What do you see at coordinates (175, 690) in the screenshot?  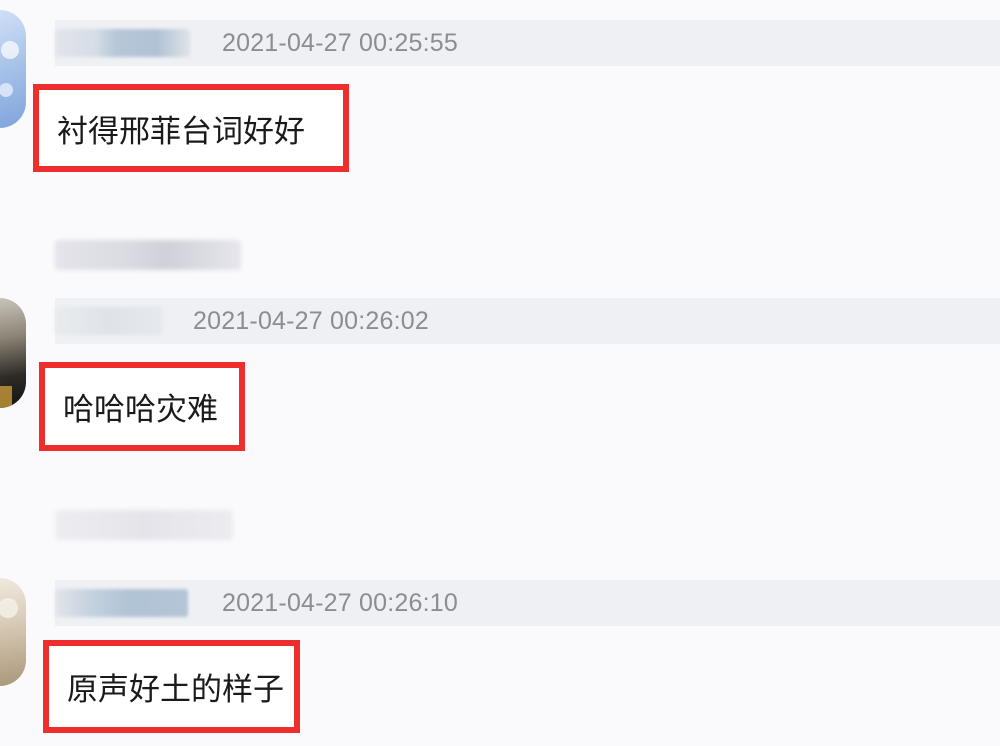 I see `comment-text: 原声好土的样子` at bounding box center [175, 690].